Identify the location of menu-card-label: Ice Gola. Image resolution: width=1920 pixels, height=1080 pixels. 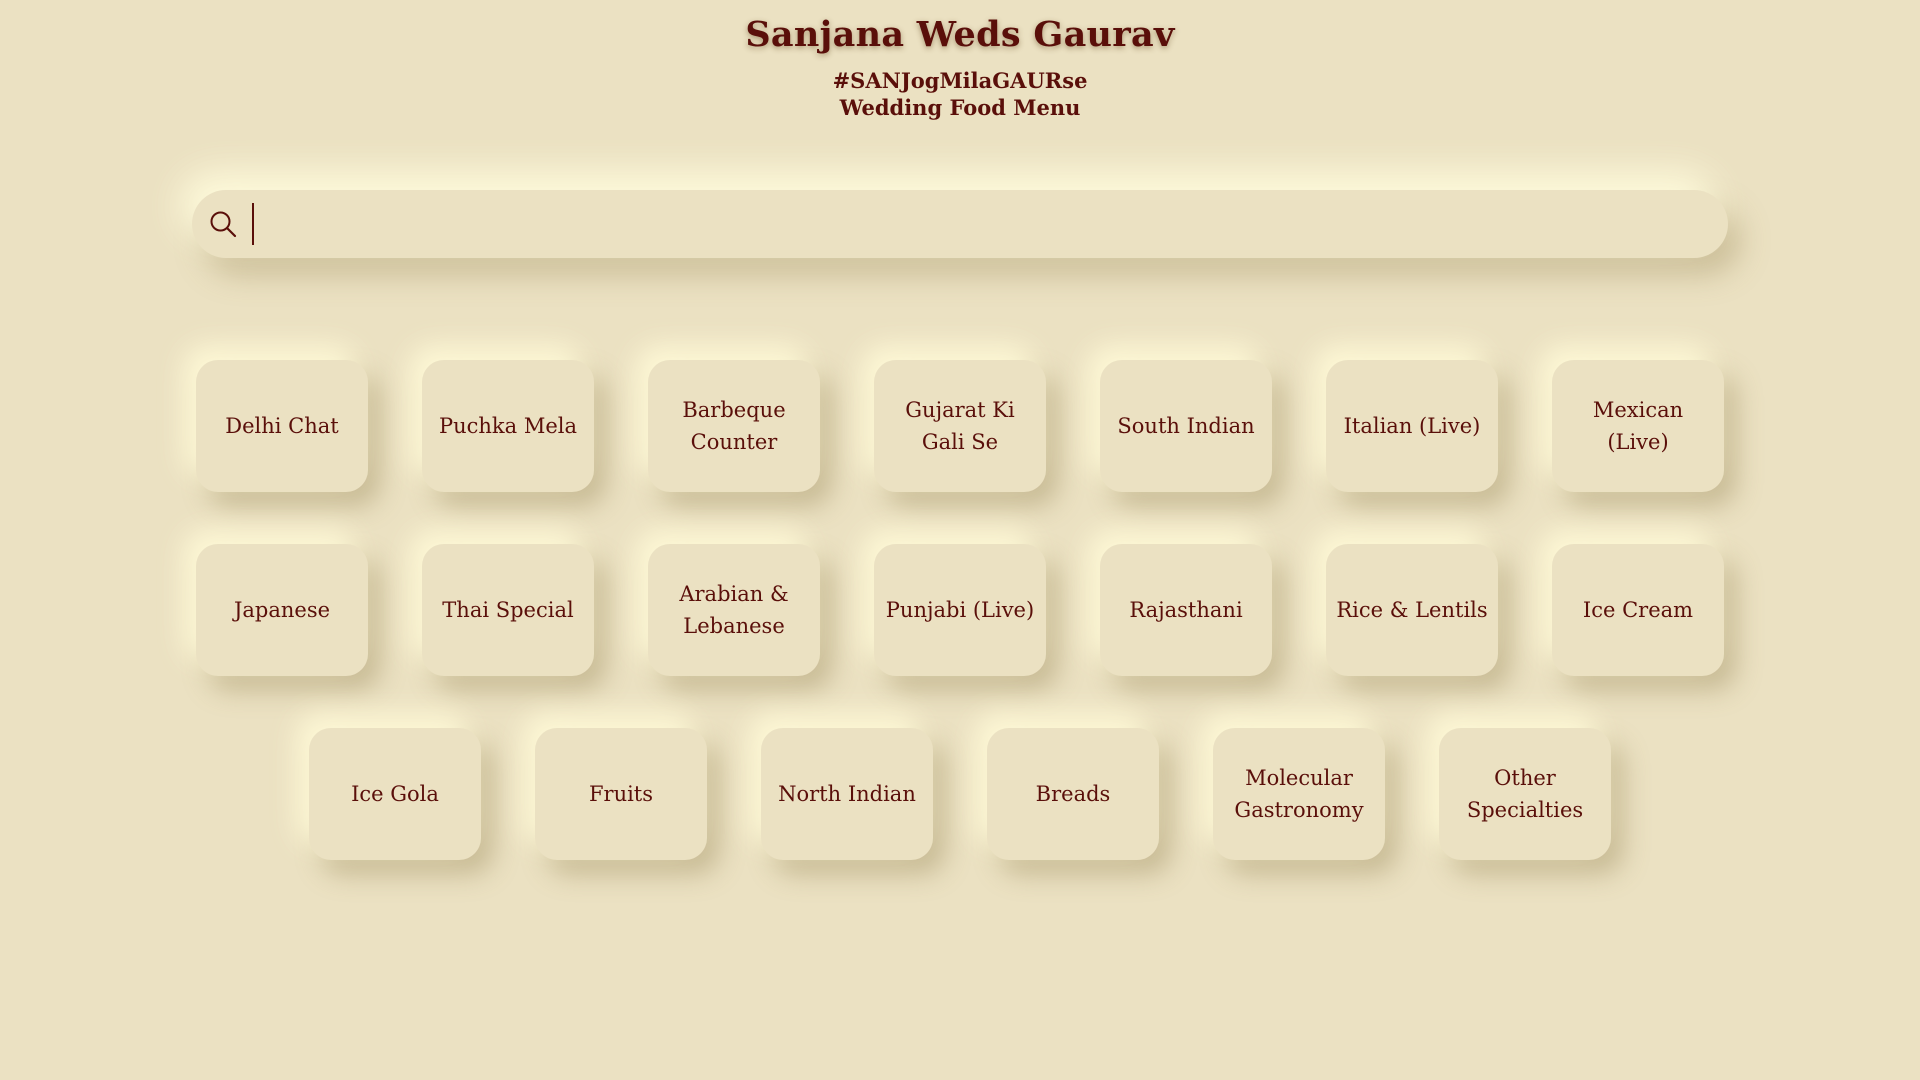
(395, 794).